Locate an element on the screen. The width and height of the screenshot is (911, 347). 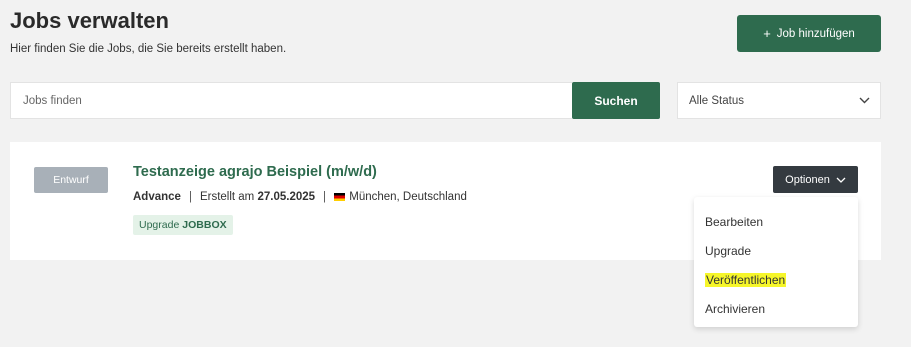
menu-item-upgrade: Upgrade is located at coordinates (776, 250).